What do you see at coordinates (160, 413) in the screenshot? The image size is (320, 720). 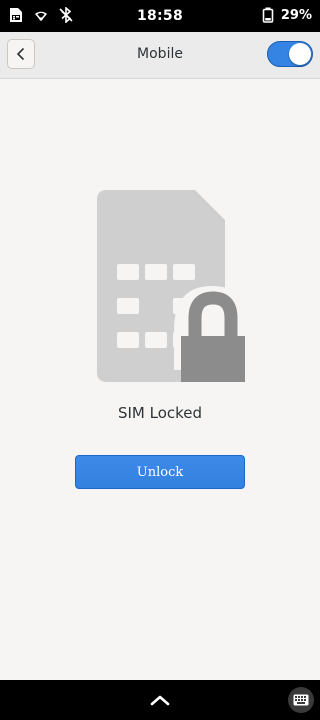 I see `status-title: SIM Locked` at bounding box center [160, 413].